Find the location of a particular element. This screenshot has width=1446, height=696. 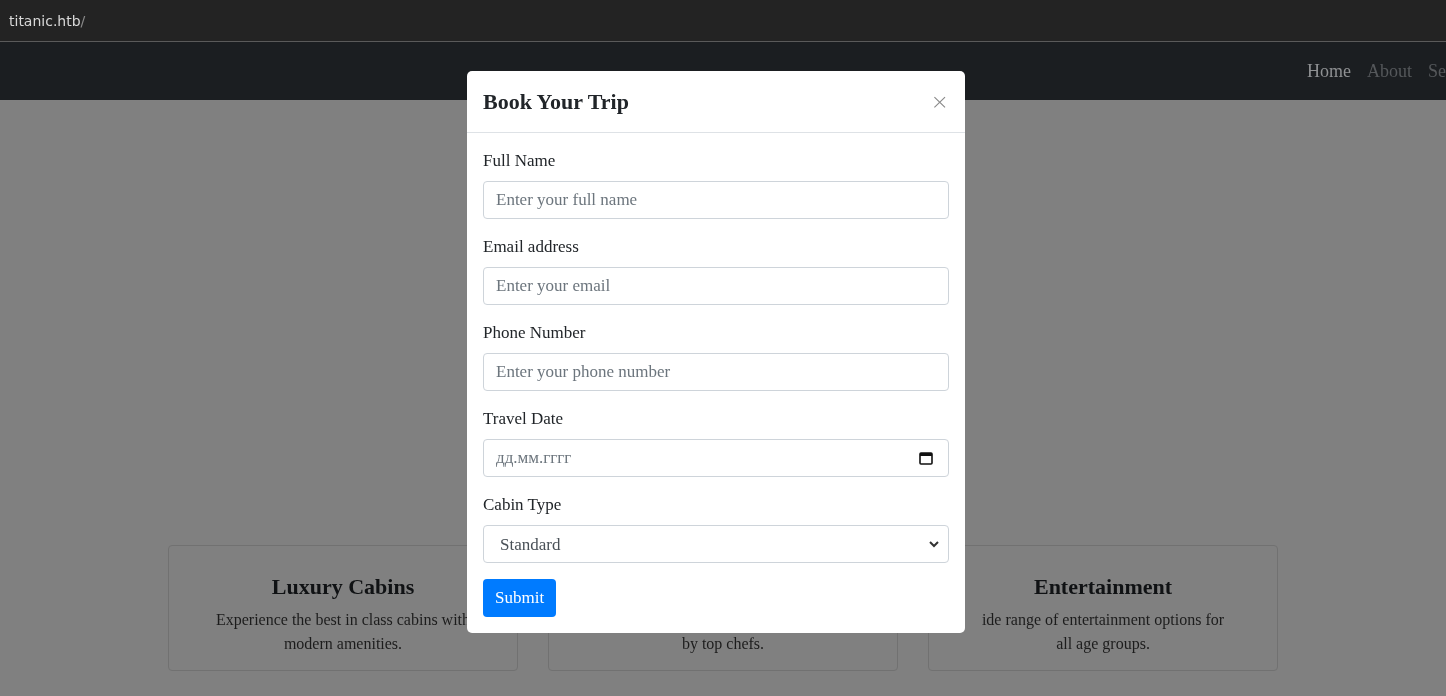

card-title: Luxury Cabins is located at coordinates (343, 587).